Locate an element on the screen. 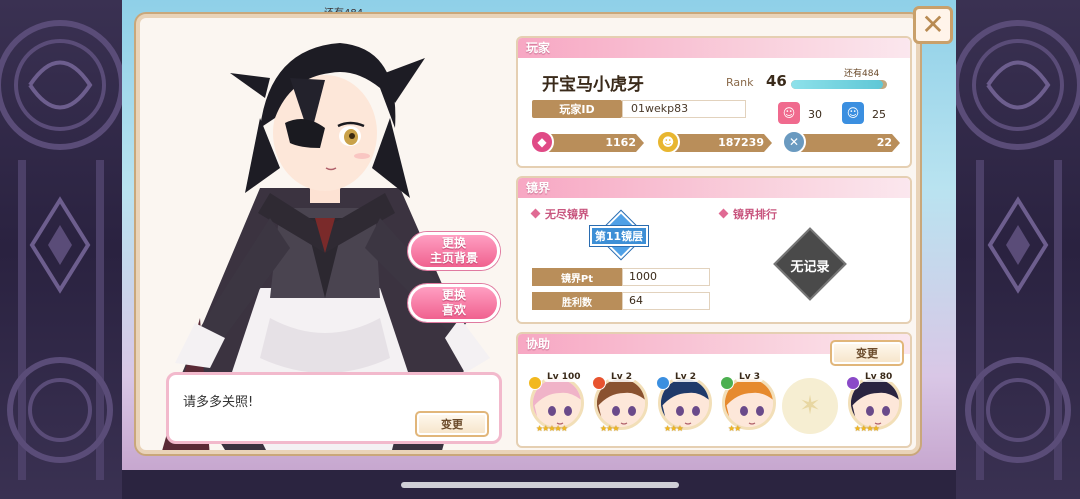 Image resolution: width=1080 pixels, height=499 pixels. change-home-background-button: 更换 主页背景 is located at coordinates (454, 251).